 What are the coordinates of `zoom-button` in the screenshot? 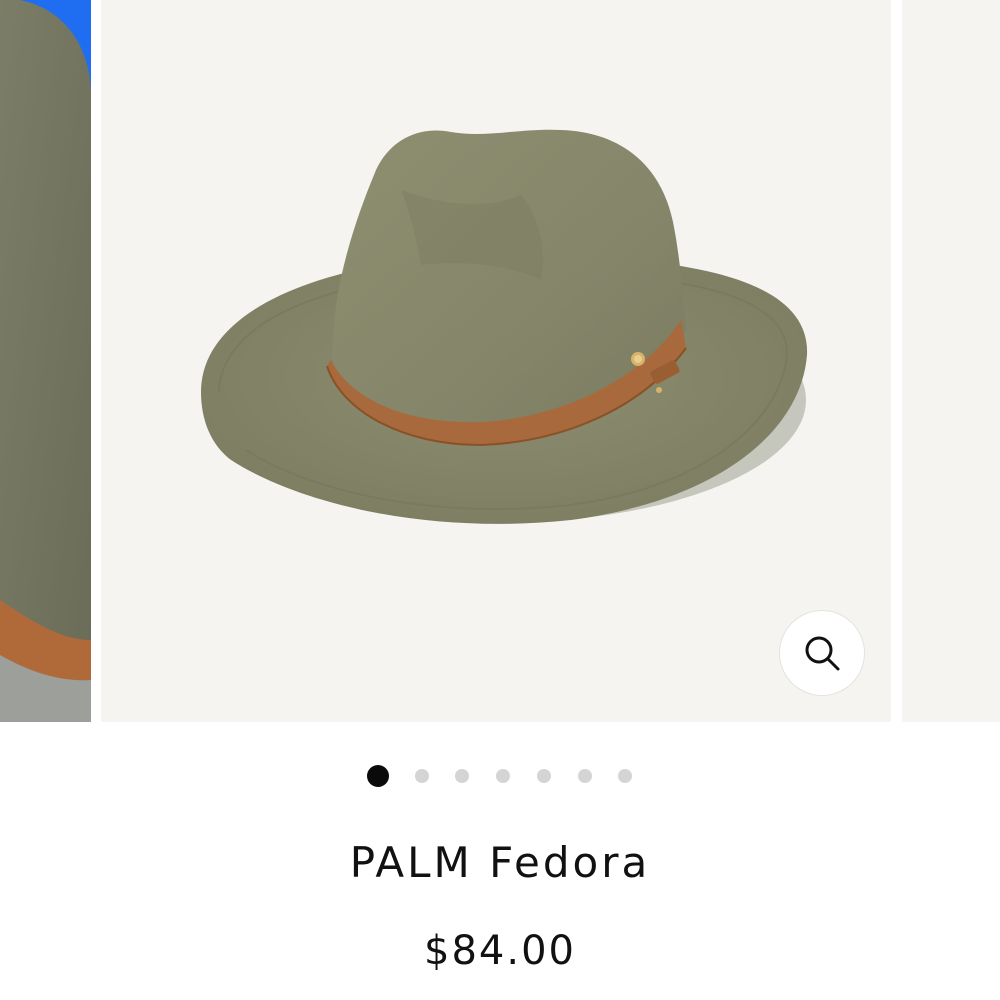 It's located at (822, 653).